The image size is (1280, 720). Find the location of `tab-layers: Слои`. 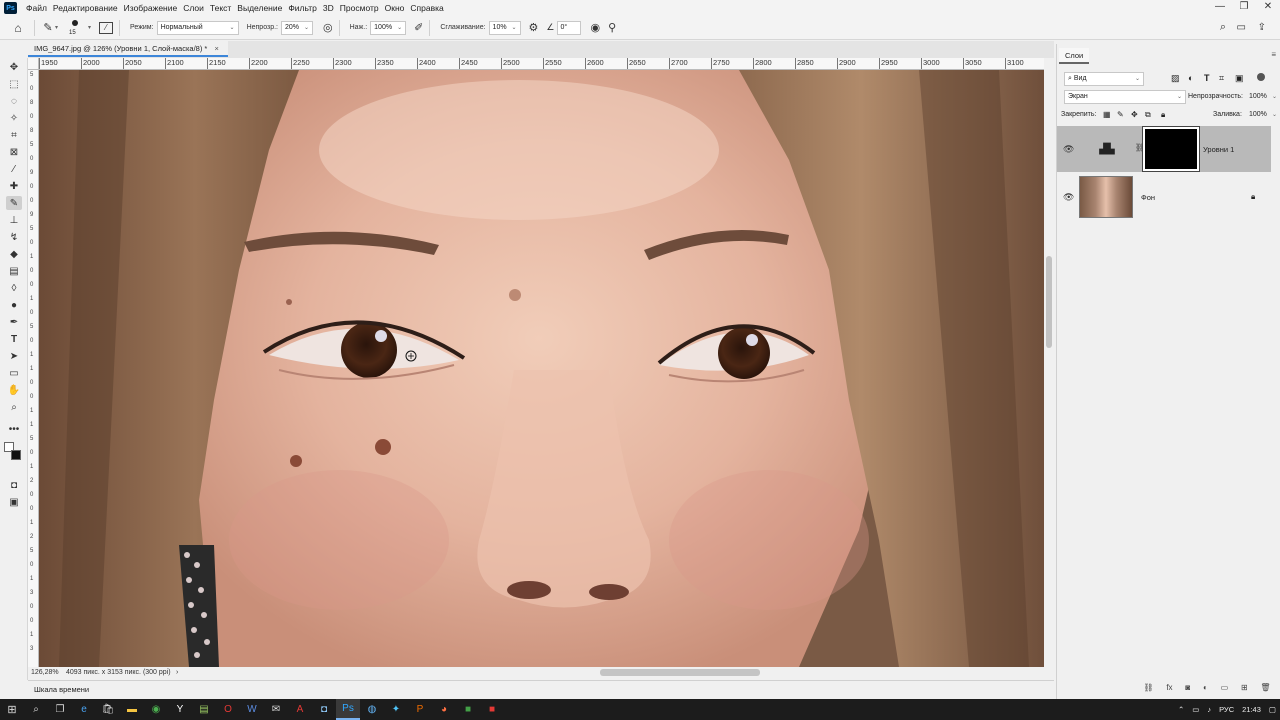

tab-layers: Слои is located at coordinates (1074, 56).